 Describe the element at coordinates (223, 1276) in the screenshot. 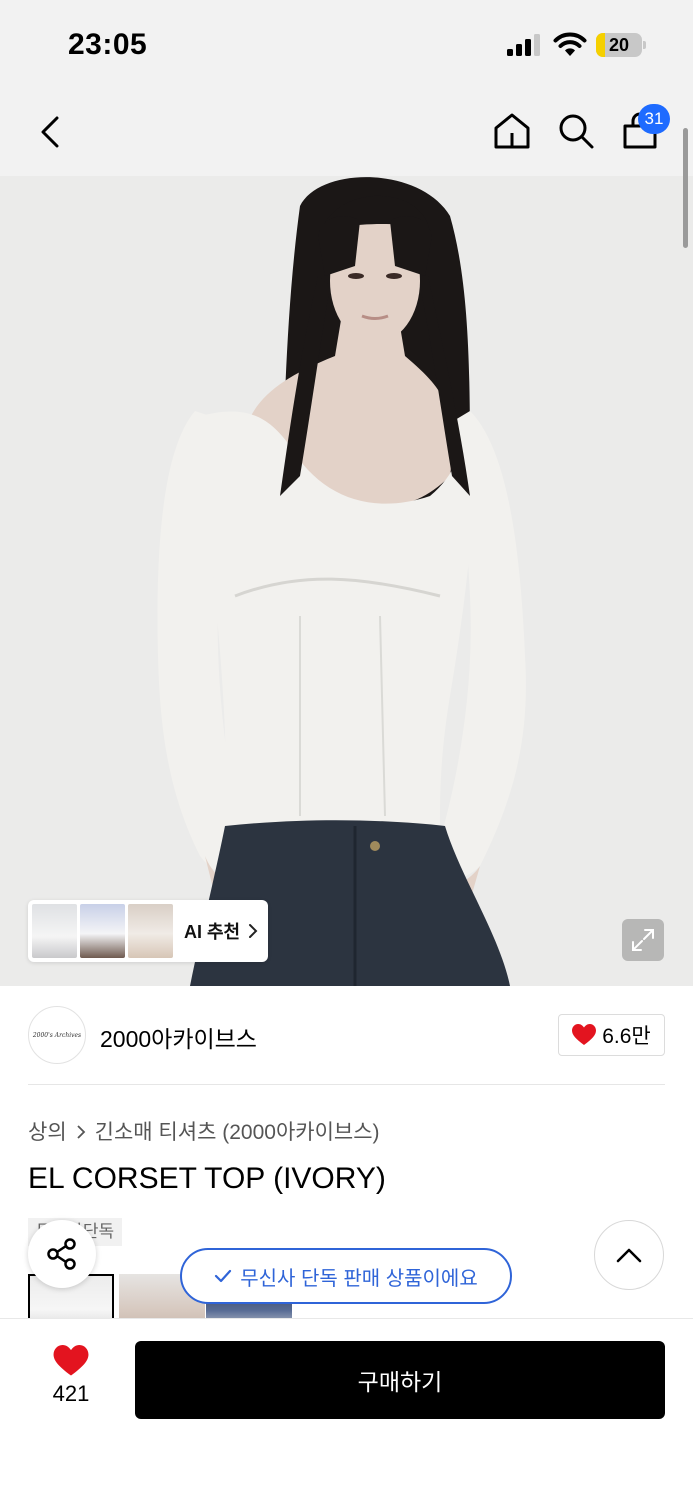

I see `check-icon` at that location.